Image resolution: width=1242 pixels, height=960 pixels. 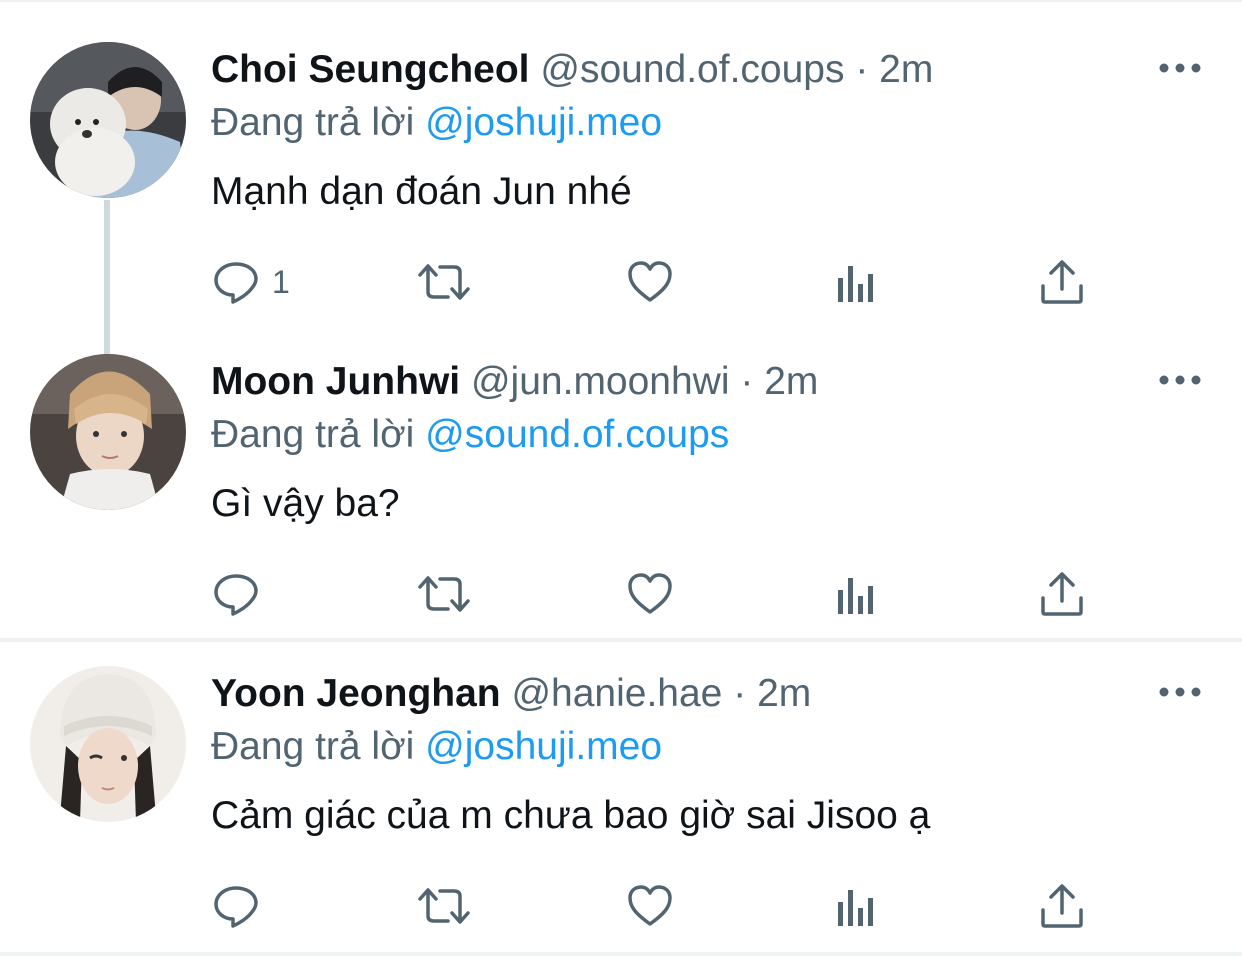 What do you see at coordinates (335, 381) in the screenshot?
I see `display-name: Moon Junhwi` at bounding box center [335, 381].